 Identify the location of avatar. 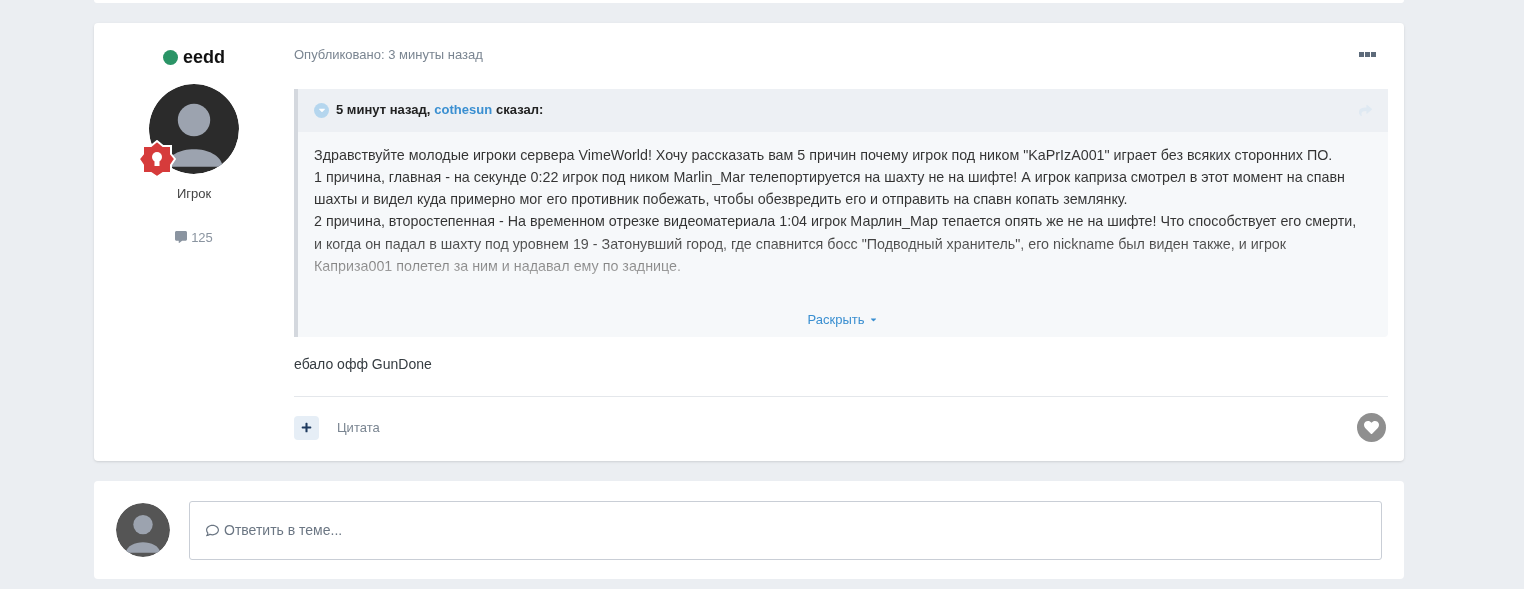
(143, 530).